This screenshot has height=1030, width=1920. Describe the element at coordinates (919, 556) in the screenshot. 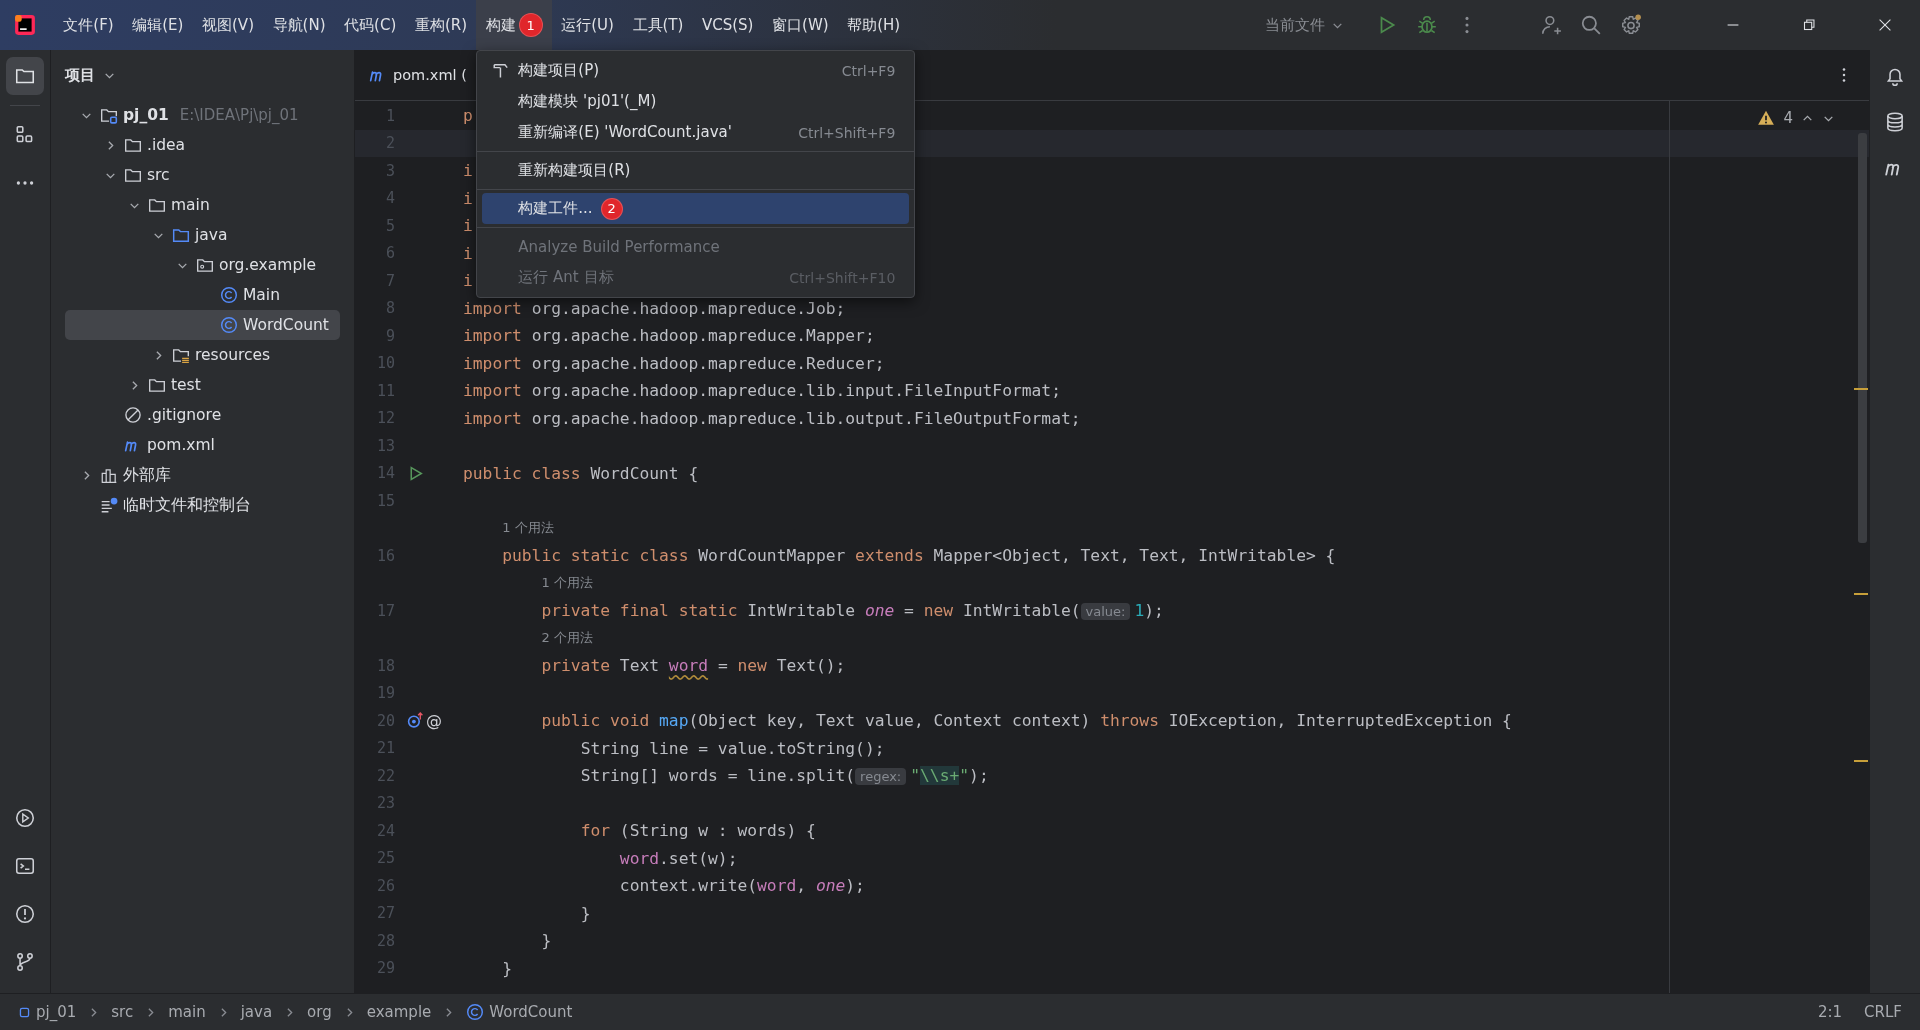

I see `code-line: public static class WordCountMapper extends Mapper<Object, Text, Text, IntWritable> {` at that location.